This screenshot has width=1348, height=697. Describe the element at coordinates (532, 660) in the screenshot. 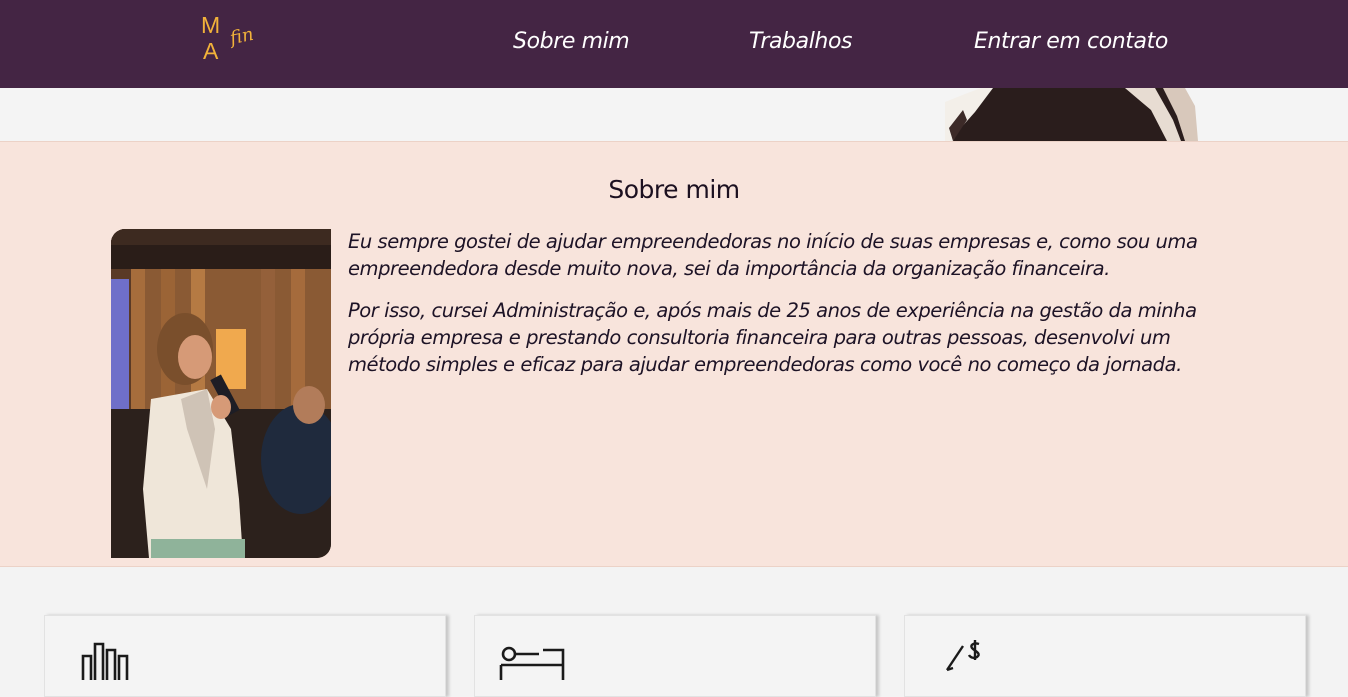

I see `id-card-icon` at that location.